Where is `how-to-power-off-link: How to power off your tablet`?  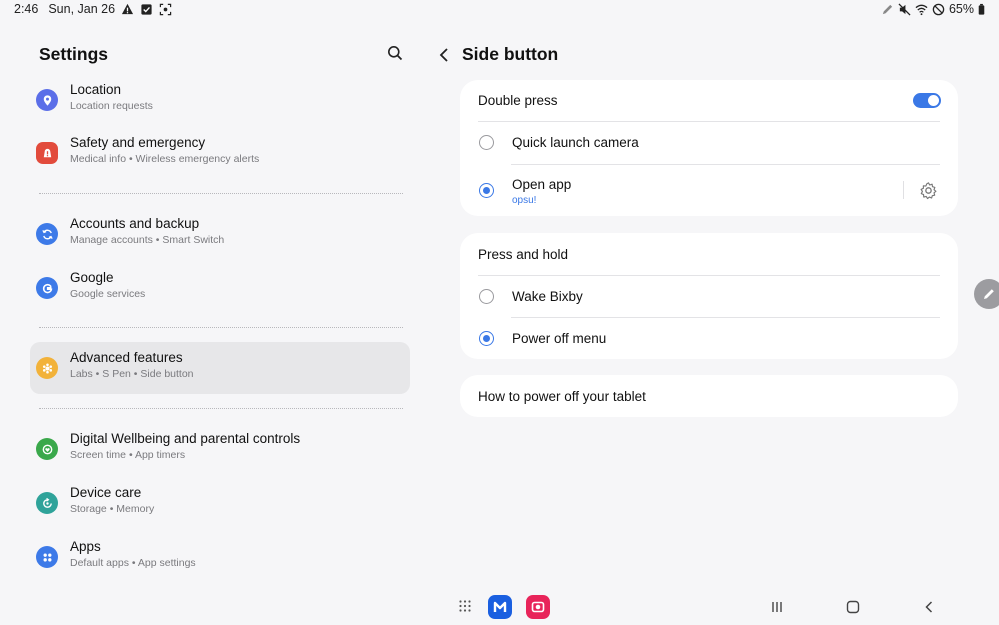 how-to-power-off-link: How to power off your tablet is located at coordinates (709, 396).